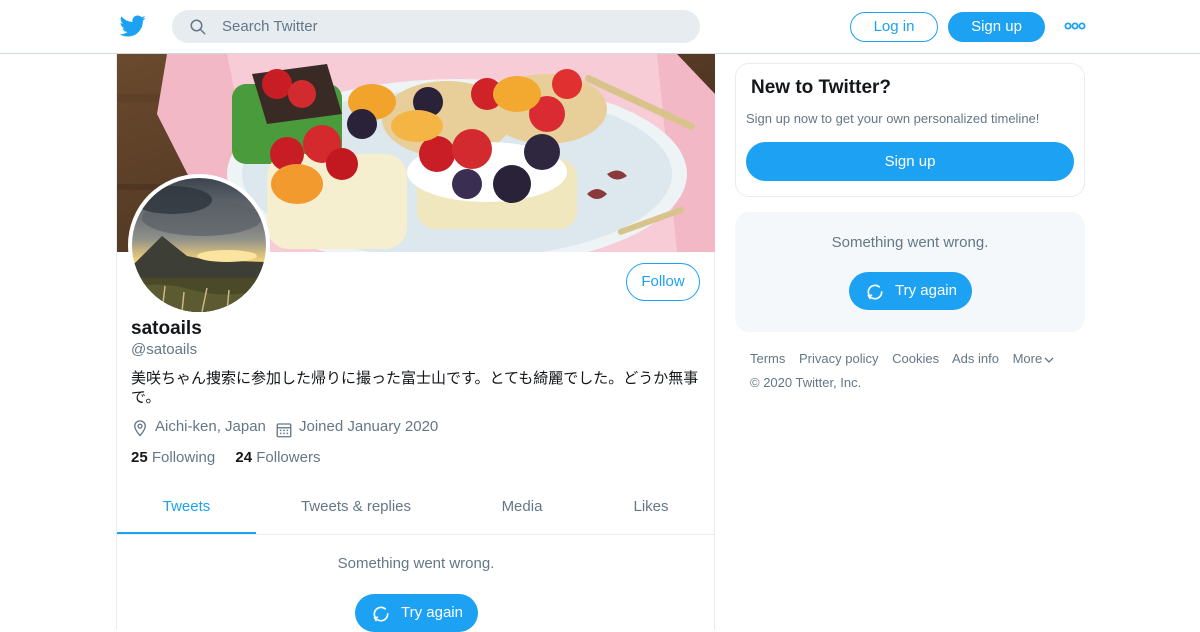  What do you see at coordinates (894, 27) in the screenshot?
I see `login-button: Log in` at bounding box center [894, 27].